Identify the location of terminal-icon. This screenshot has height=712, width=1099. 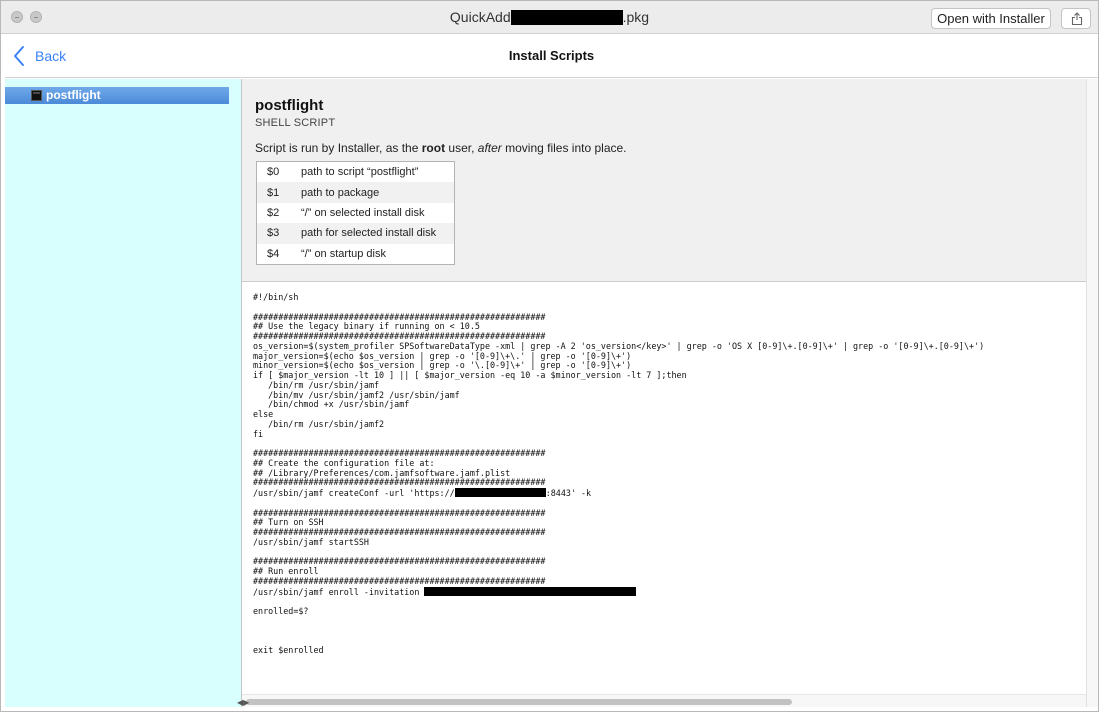
(36, 95).